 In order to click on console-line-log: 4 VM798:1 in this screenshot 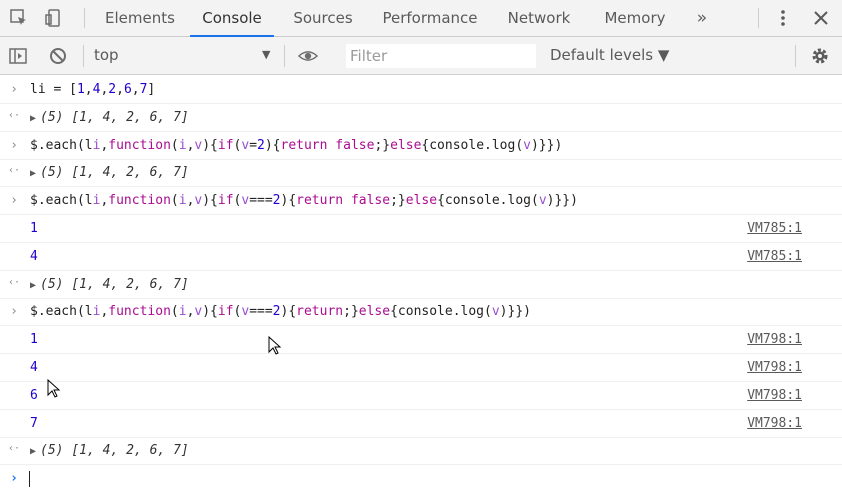, I will do `click(421, 368)`.